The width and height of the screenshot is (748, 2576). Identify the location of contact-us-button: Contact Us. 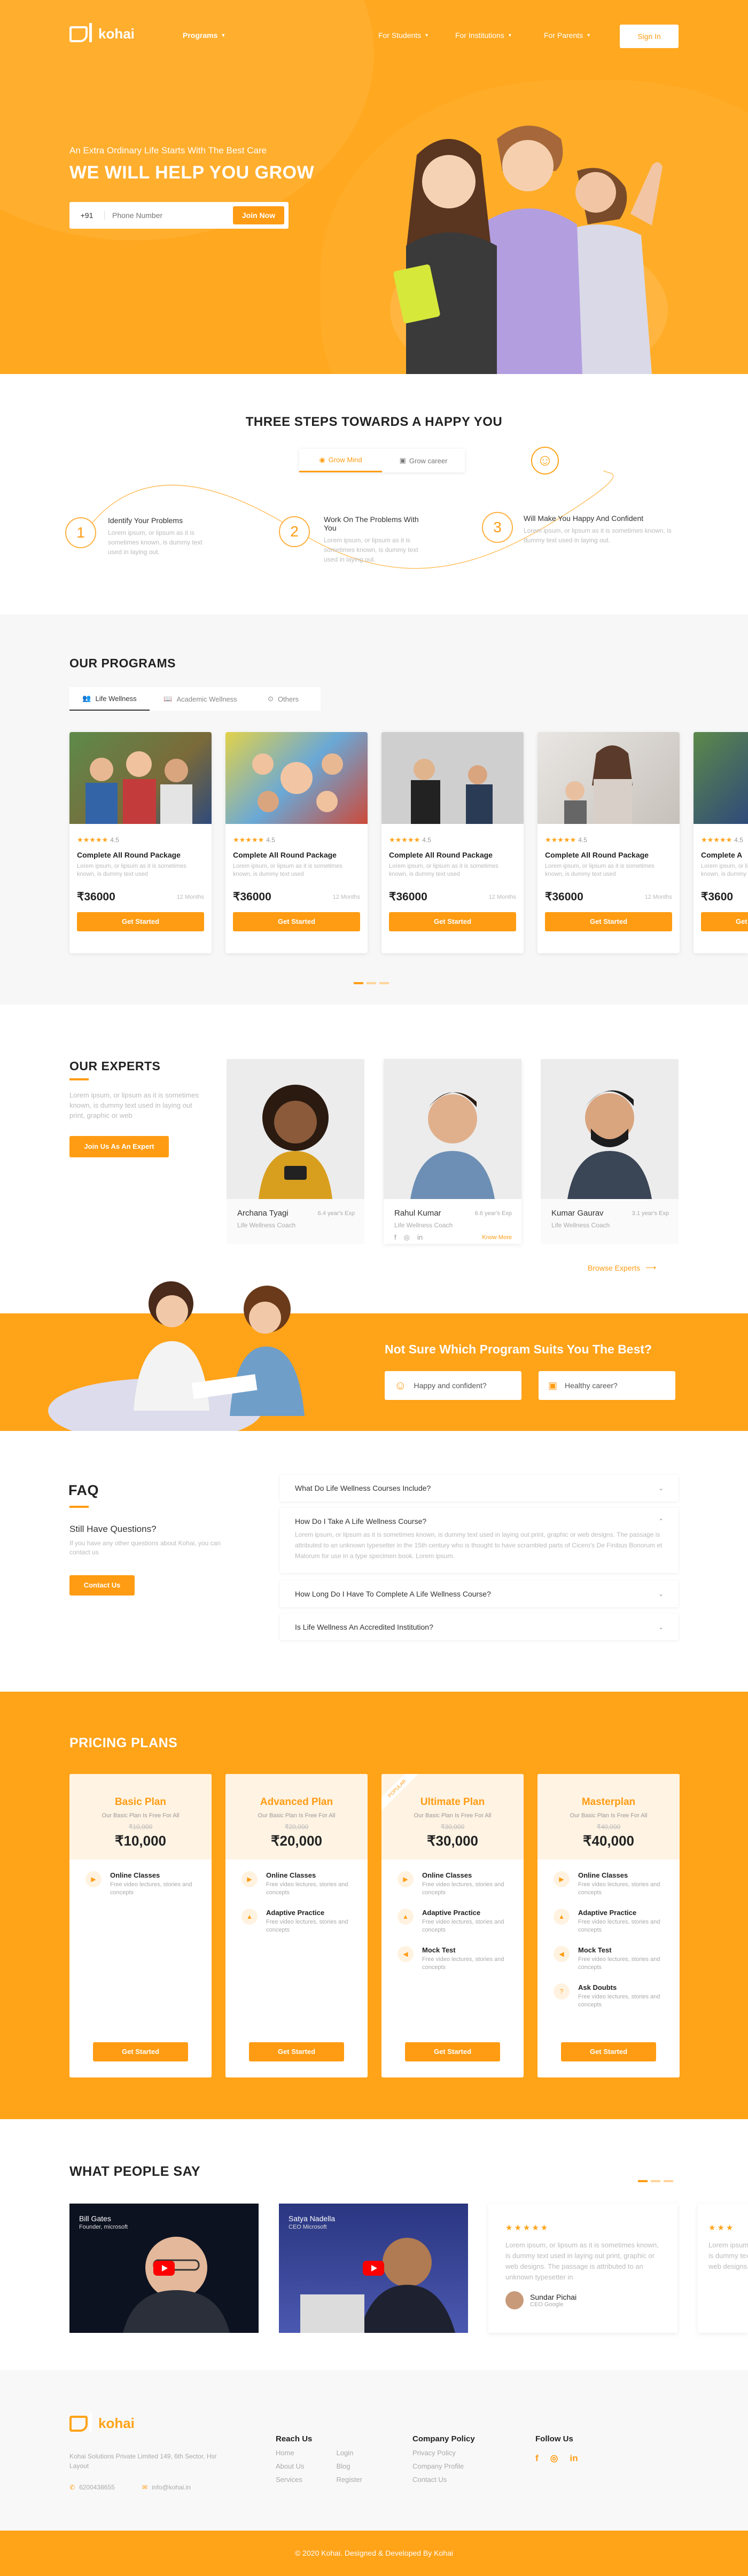
(102, 1585).